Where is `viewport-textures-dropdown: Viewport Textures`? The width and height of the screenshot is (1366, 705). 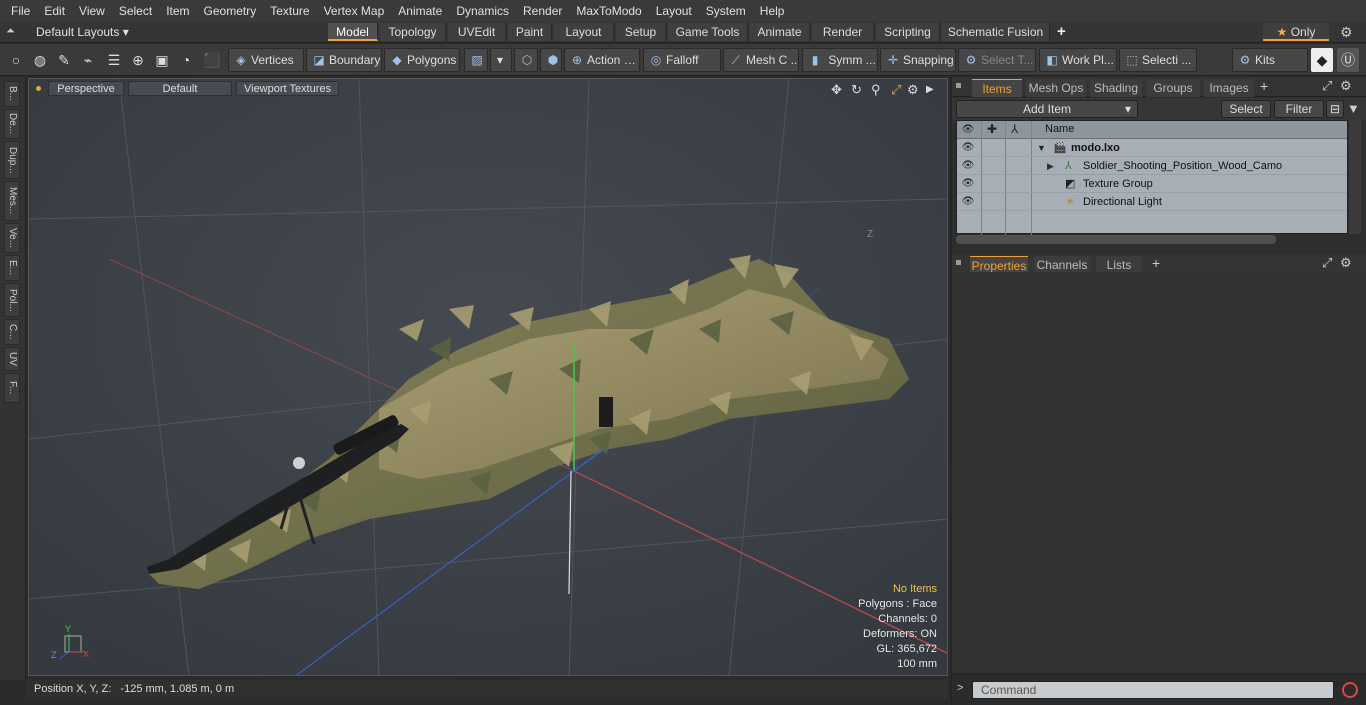 viewport-textures-dropdown: Viewport Textures is located at coordinates (287, 88).